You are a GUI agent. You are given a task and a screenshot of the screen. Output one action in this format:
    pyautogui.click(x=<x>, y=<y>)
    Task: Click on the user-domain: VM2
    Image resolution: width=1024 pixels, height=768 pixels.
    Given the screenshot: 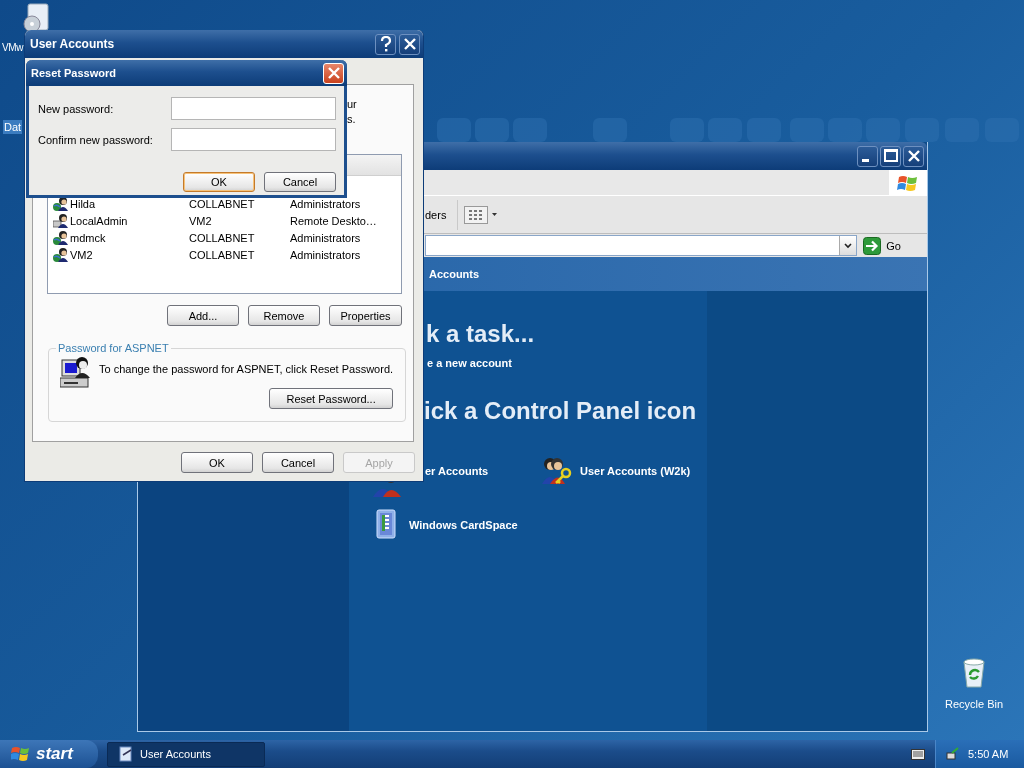 What is the action you would take?
    pyautogui.click(x=201, y=220)
    